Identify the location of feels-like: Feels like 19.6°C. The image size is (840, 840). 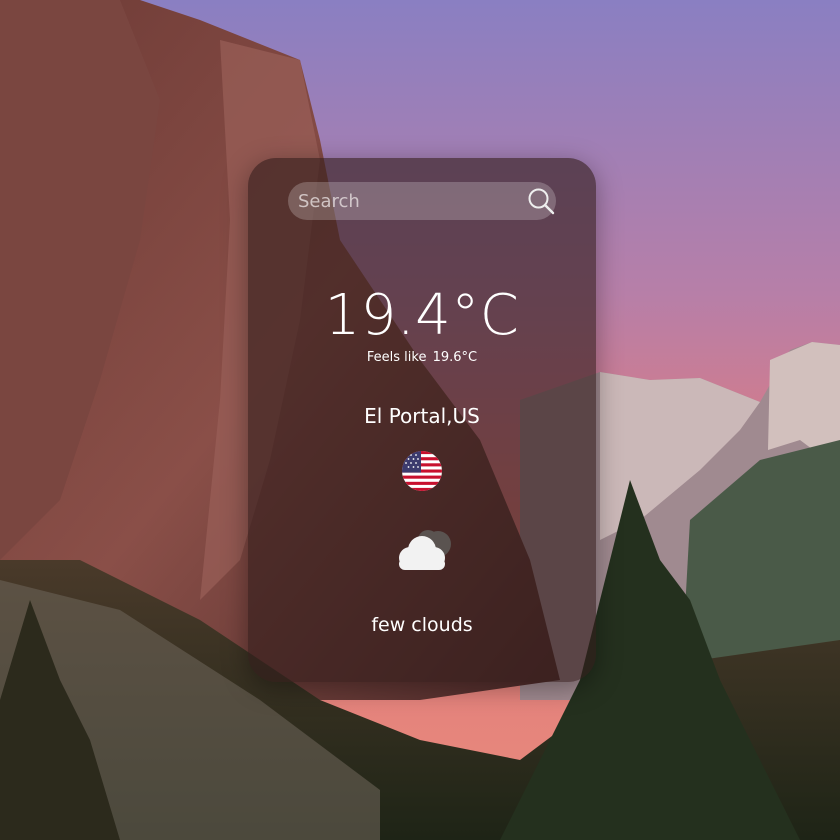
(422, 357).